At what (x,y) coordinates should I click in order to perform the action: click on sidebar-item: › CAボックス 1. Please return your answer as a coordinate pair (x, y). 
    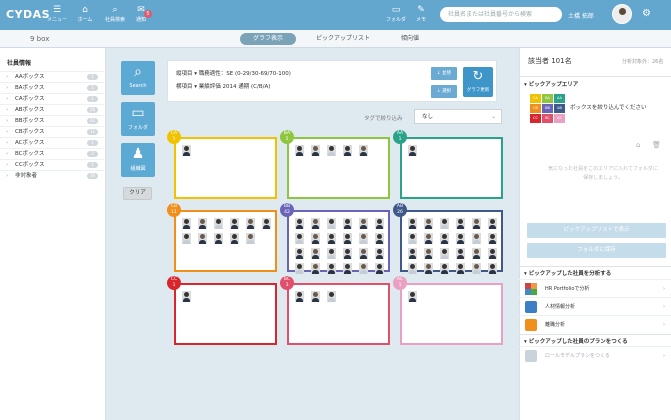
    Looking at the image, I should click on (52, 98).